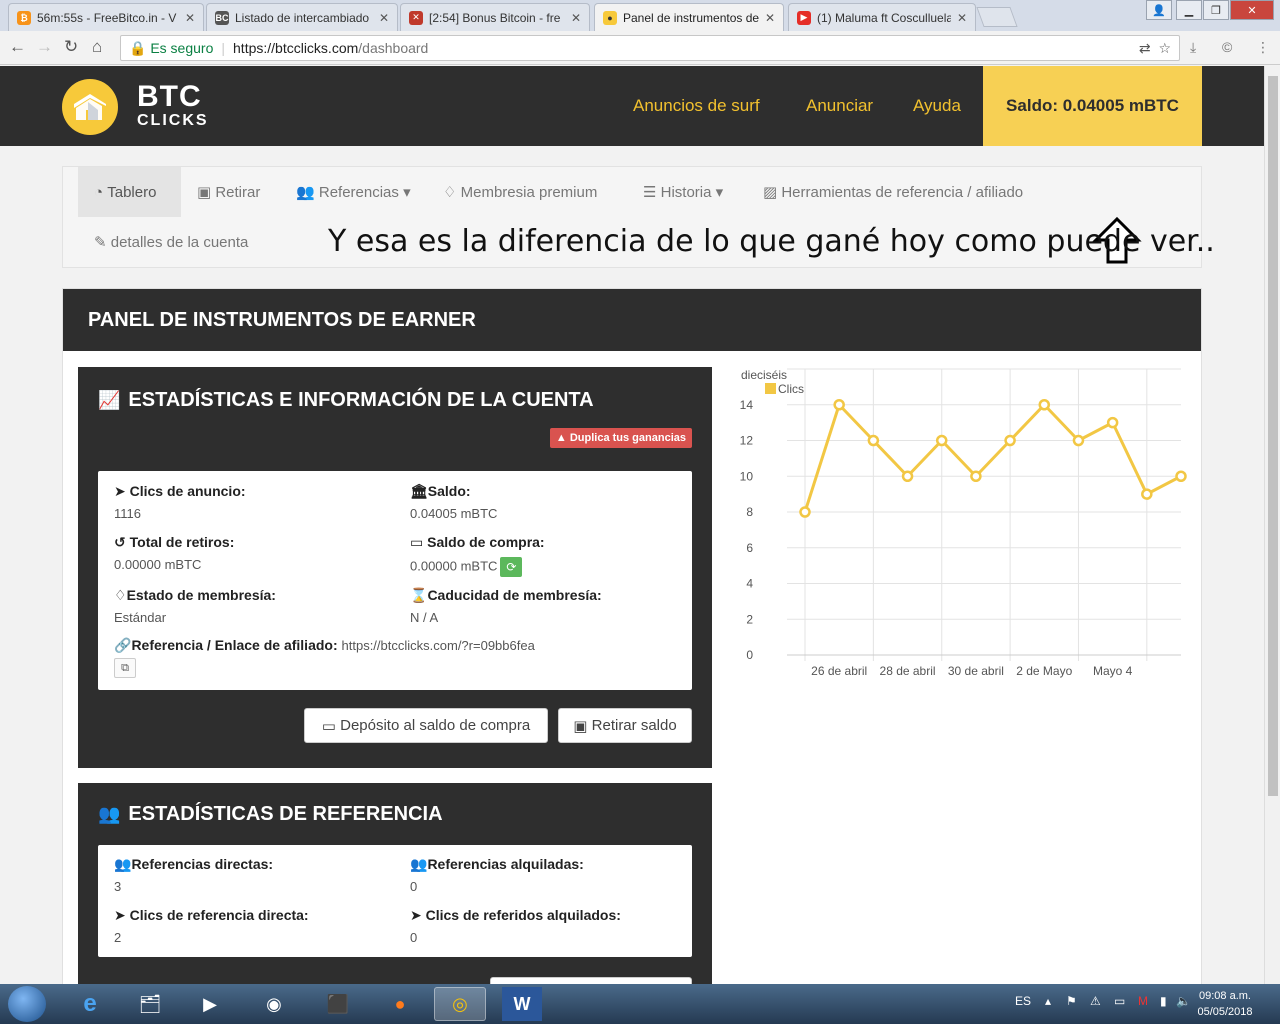  What do you see at coordinates (997, 17) in the screenshot?
I see `new-tab-button` at bounding box center [997, 17].